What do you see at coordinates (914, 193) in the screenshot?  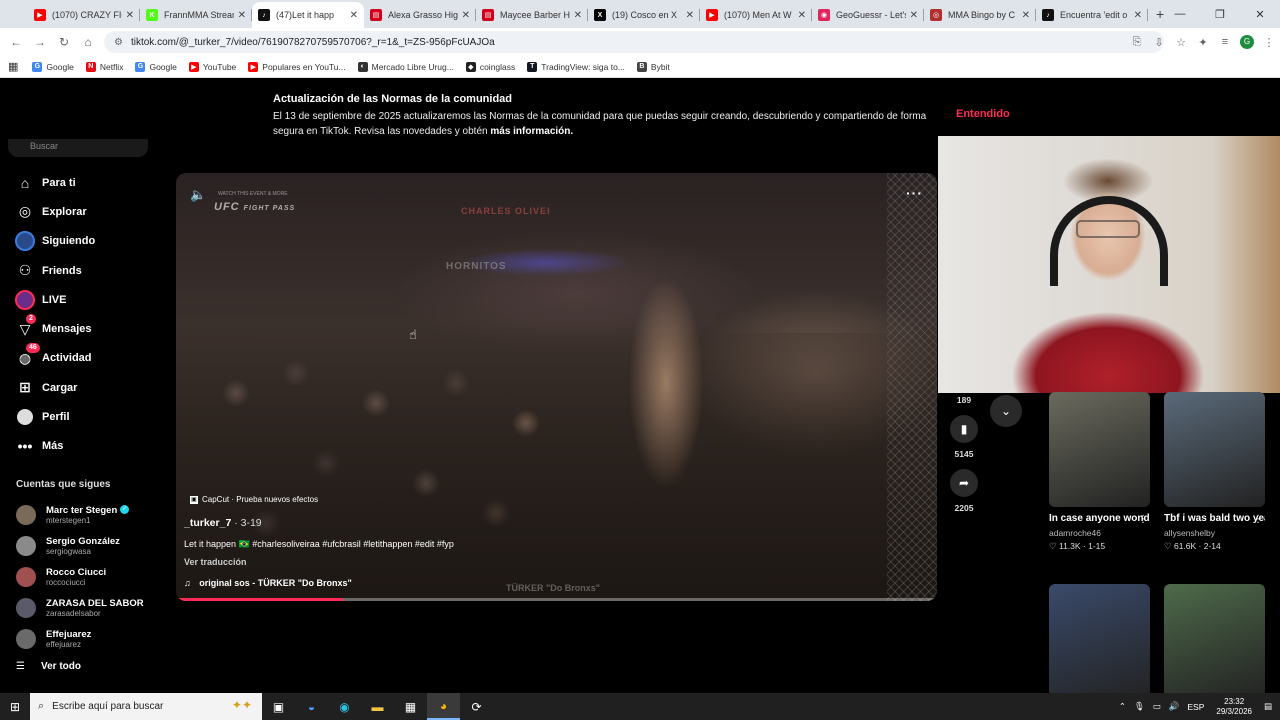 I see `more-options-icon: ···` at bounding box center [914, 193].